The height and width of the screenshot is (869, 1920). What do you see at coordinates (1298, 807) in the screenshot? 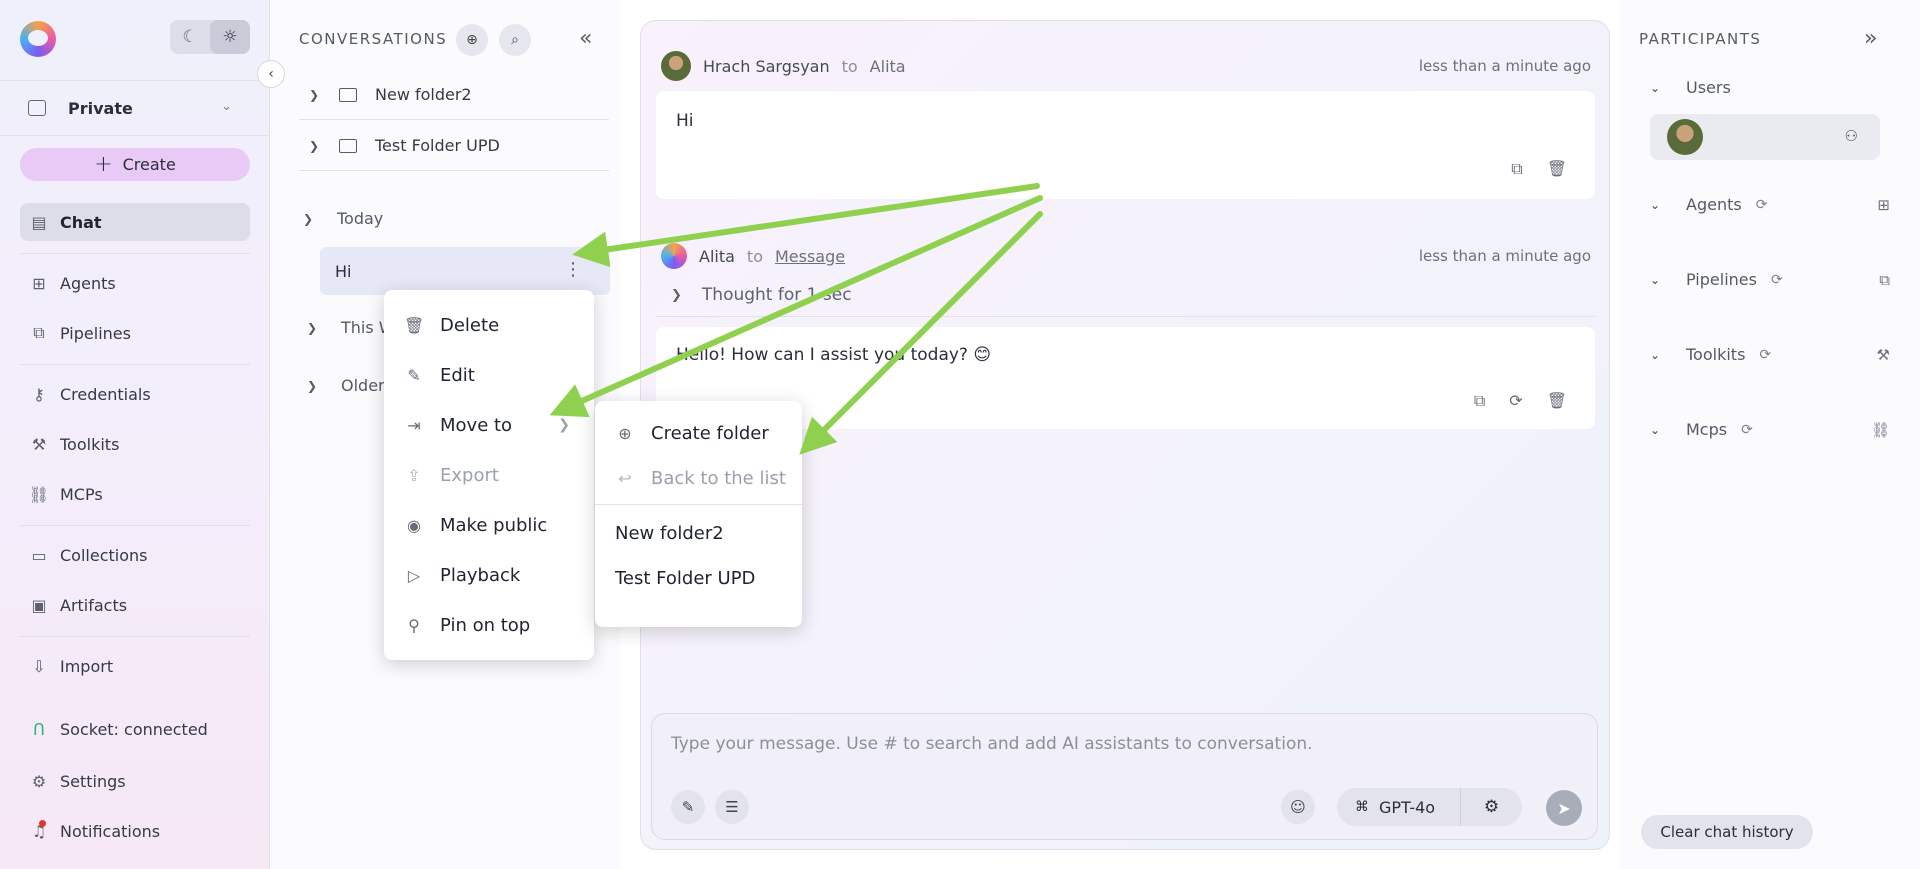
I see `assistant-button: ☺` at bounding box center [1298, 807].